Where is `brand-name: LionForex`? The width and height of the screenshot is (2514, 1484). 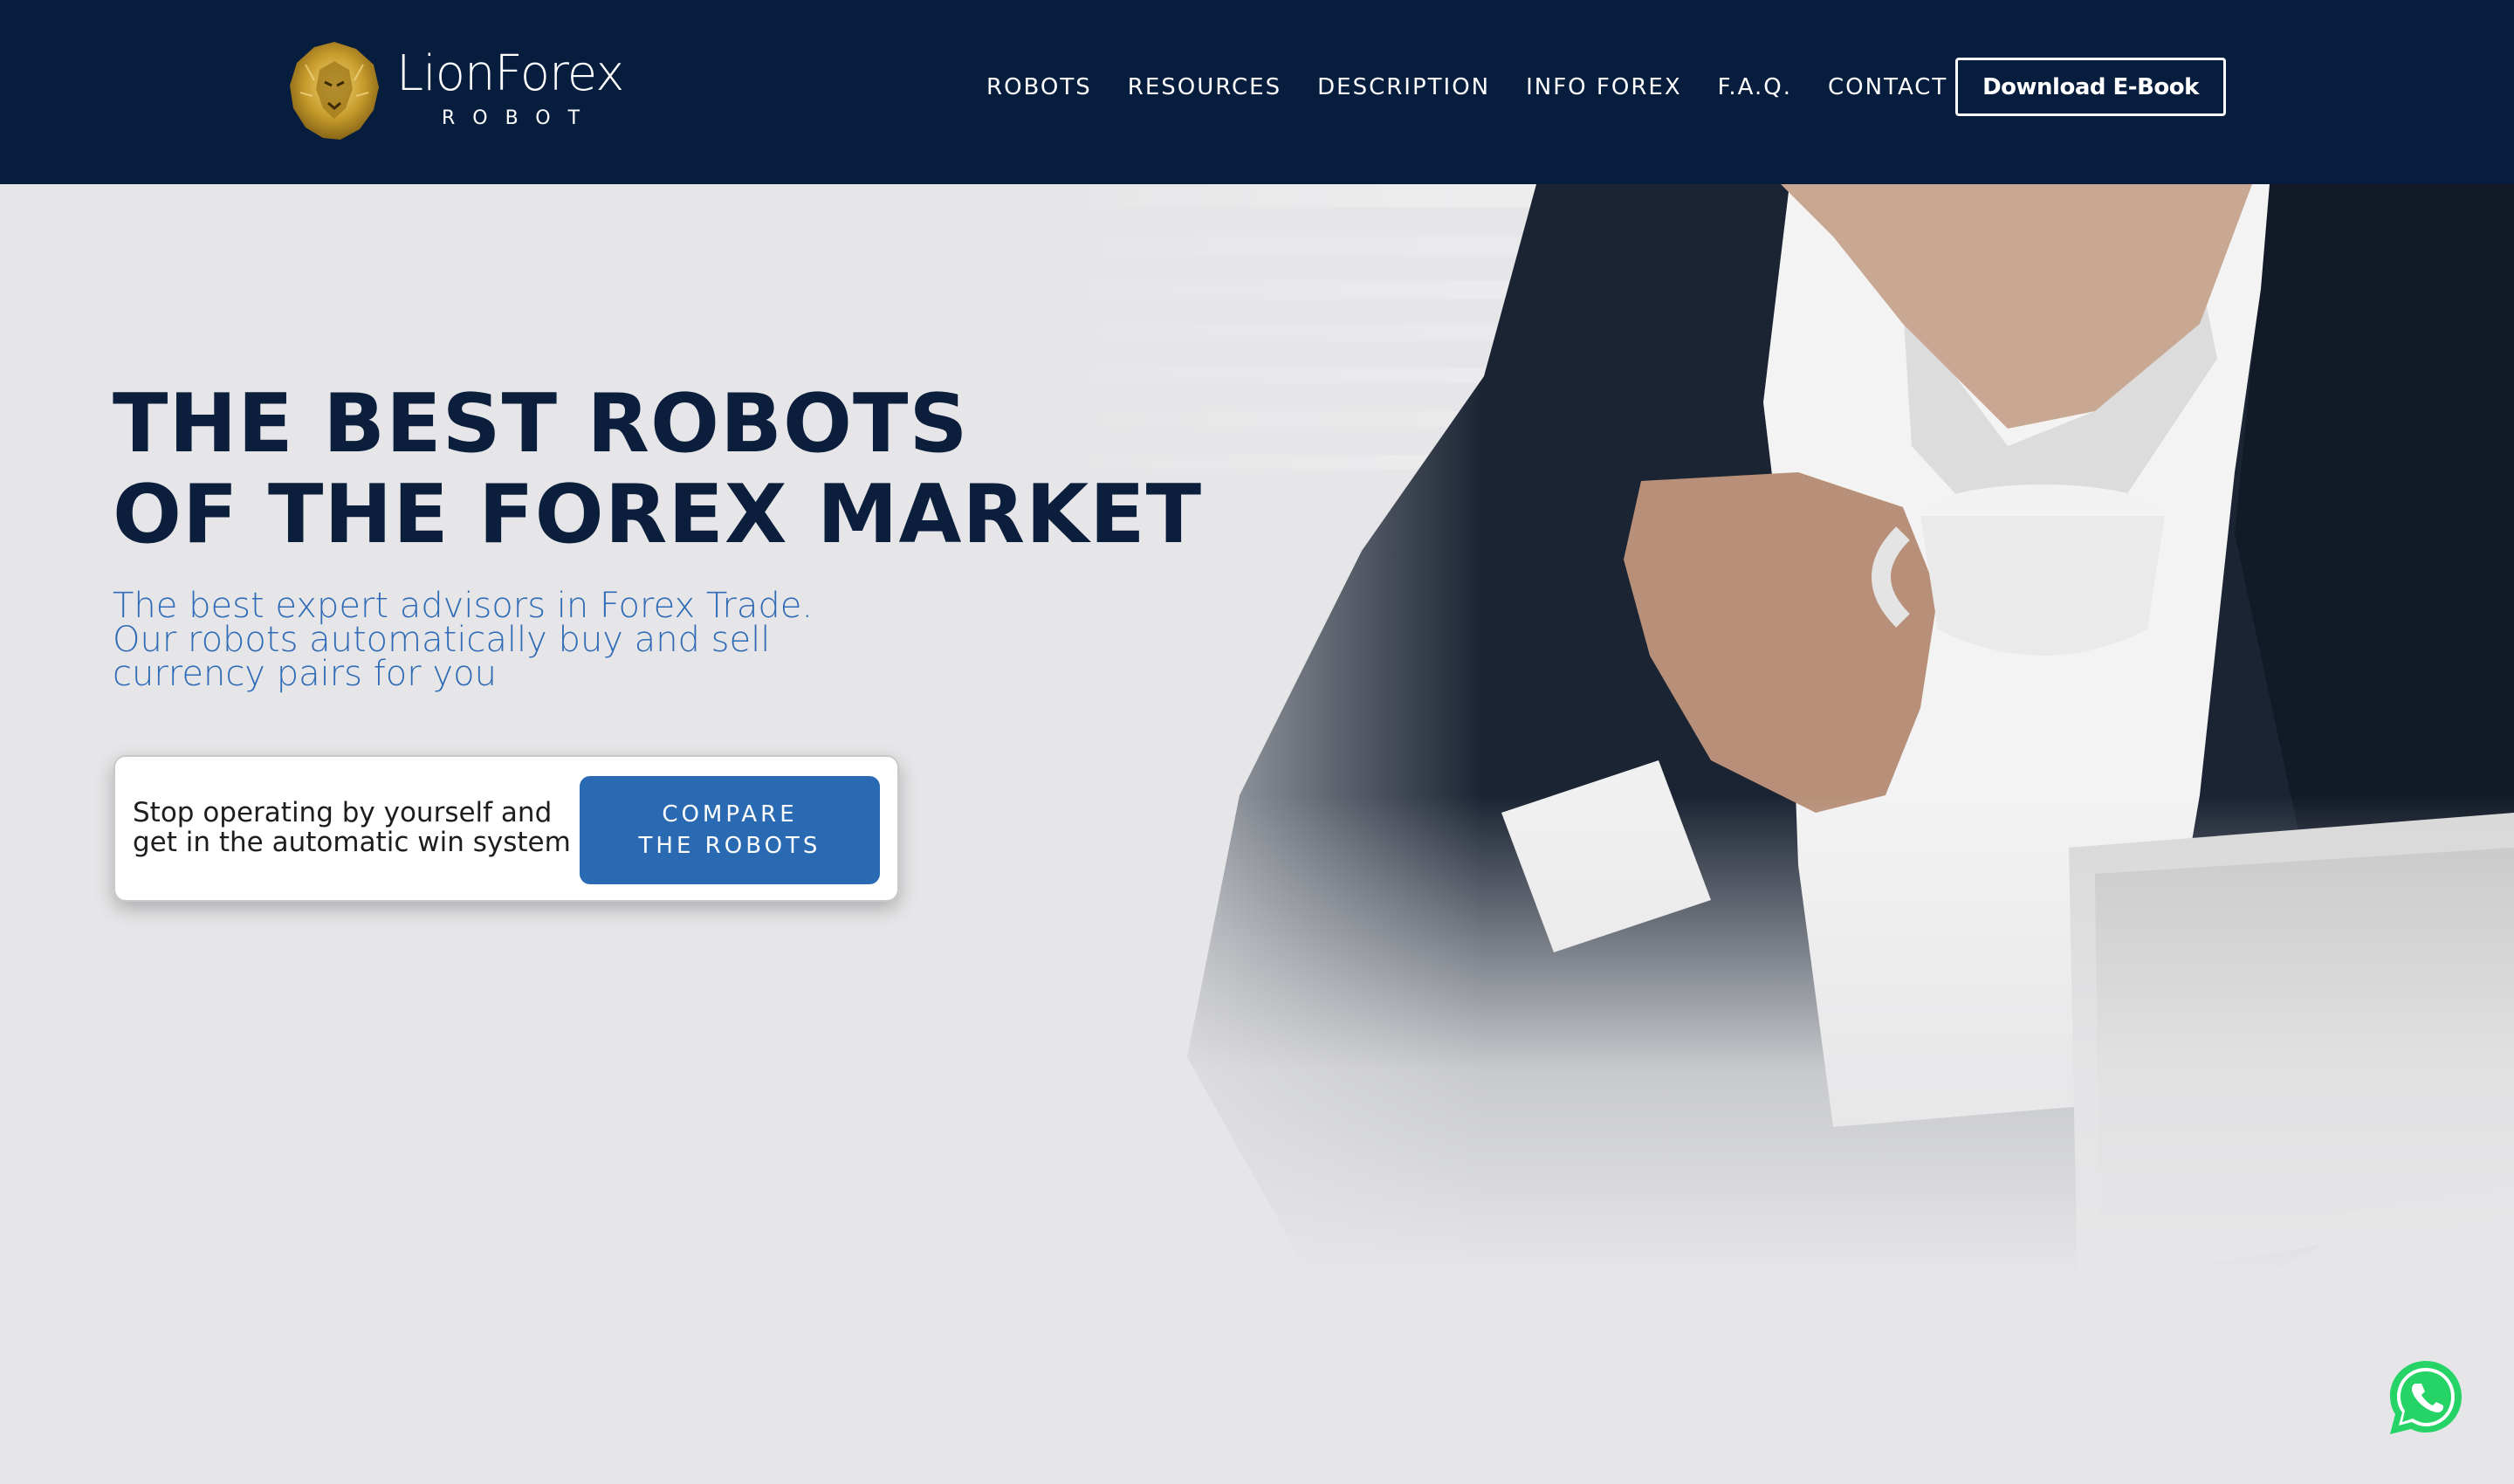
brand-name: LionForex is located at coordinates (510, 74).